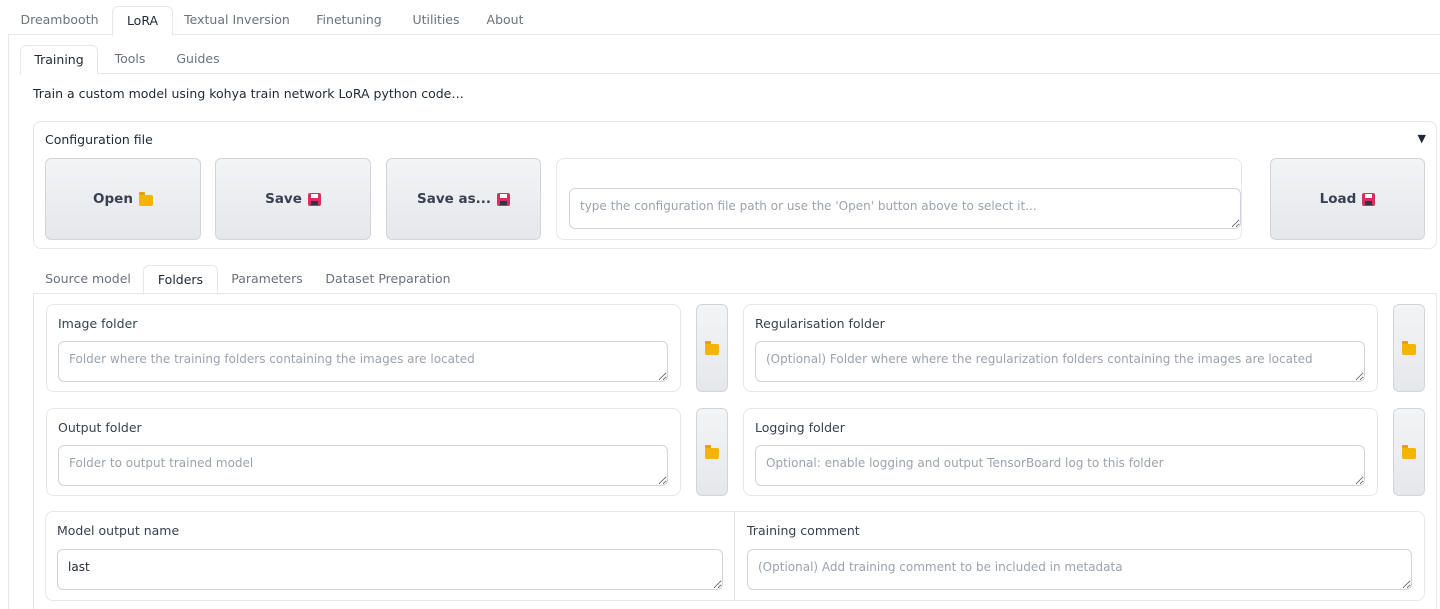 The image size is (1440, 609). Describe the element at coordinates (349, 20) in the screenshot. I see `tab-finetuning: Finetuning` at that location.